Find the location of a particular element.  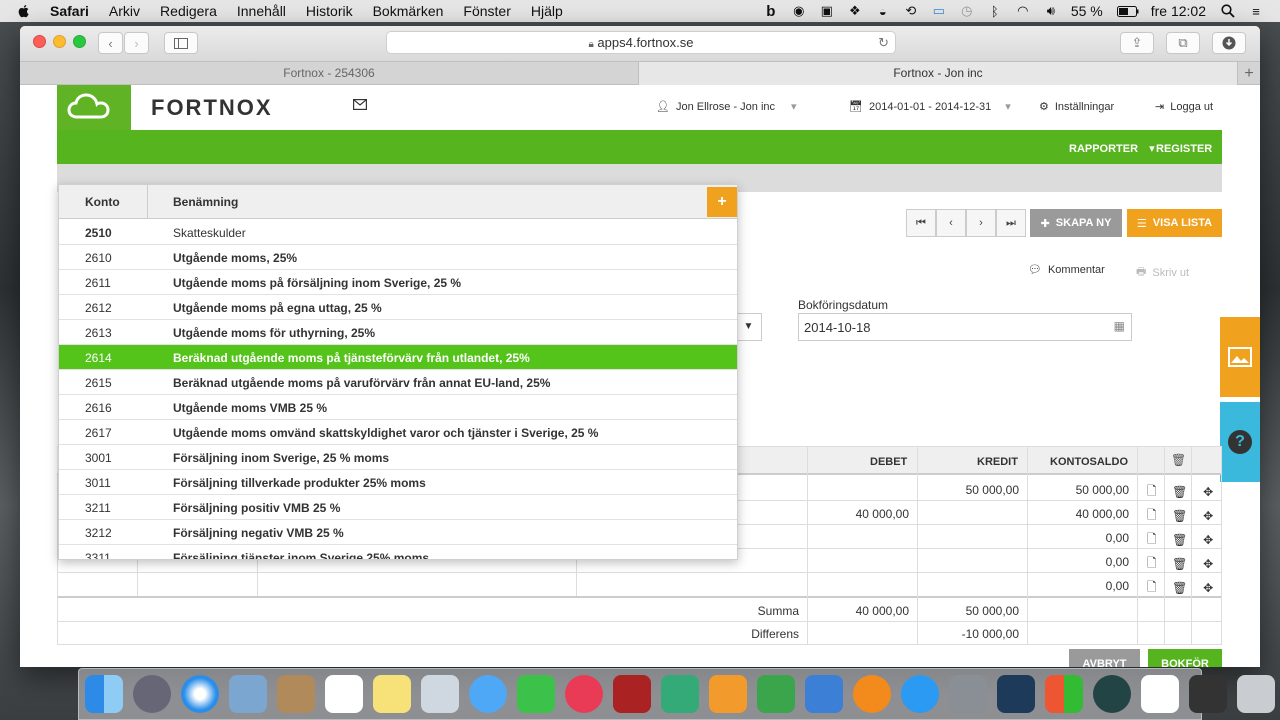

safari-icon is located at coordinates (200, 694).